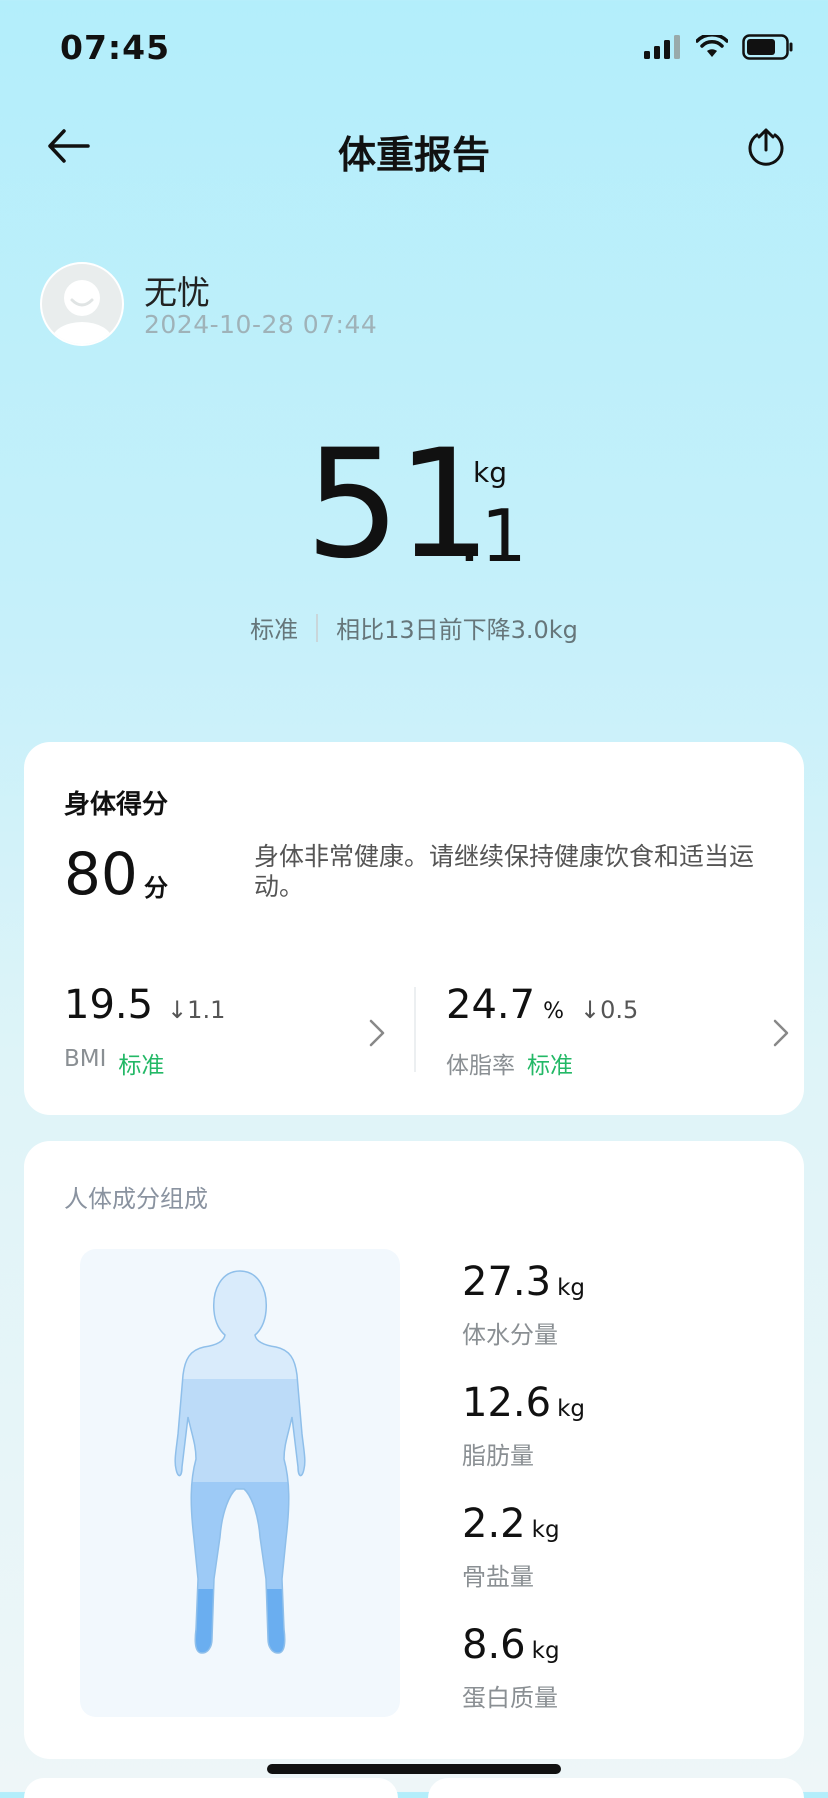 This screenshot has width=828, height=1798. Describe the element at coordinates (766, 147) in the screenshot. I see `share-icon` at that location.